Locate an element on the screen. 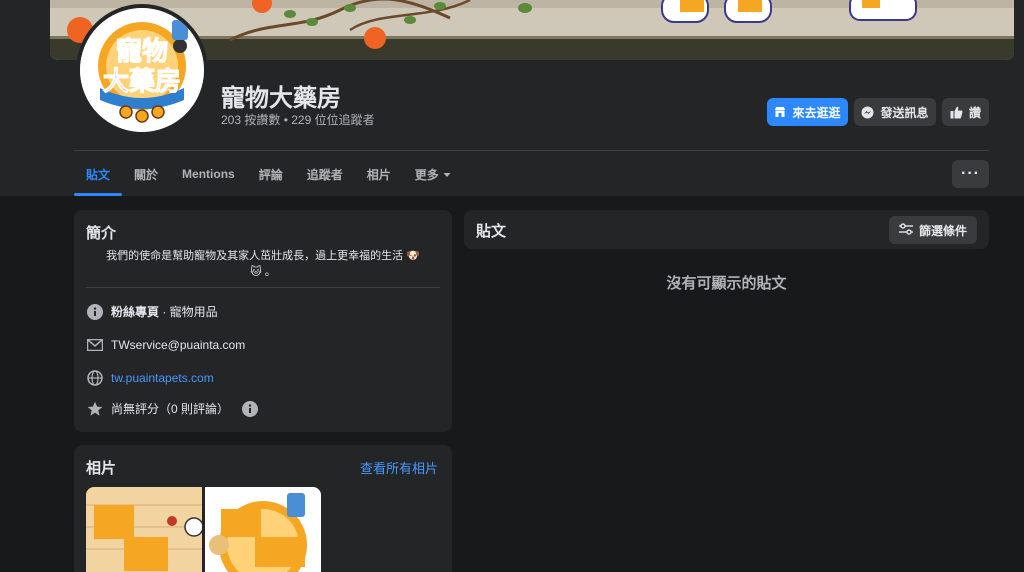  more-options-label: ··· is located at coordinates (970, 173).